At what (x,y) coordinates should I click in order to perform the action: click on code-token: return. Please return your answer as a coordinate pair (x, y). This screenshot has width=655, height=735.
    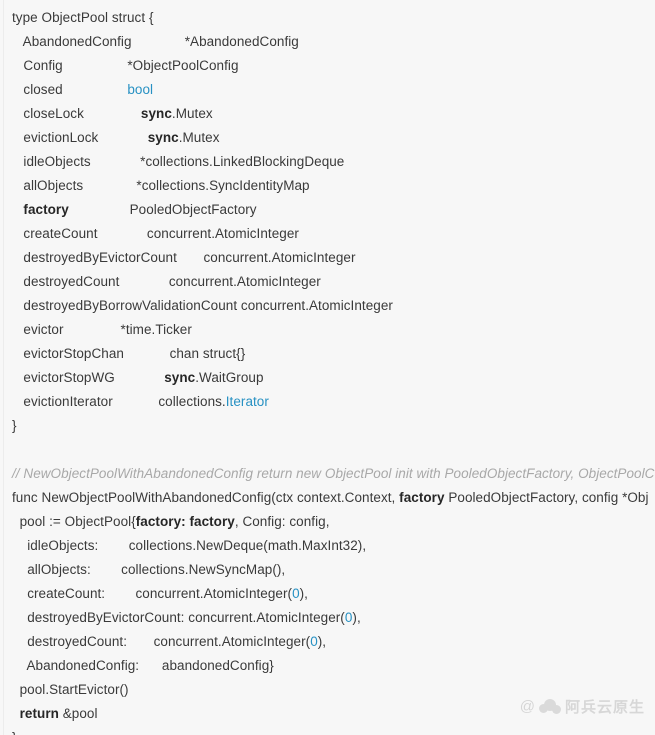
    Looking at the image, I should click on (39, 713).